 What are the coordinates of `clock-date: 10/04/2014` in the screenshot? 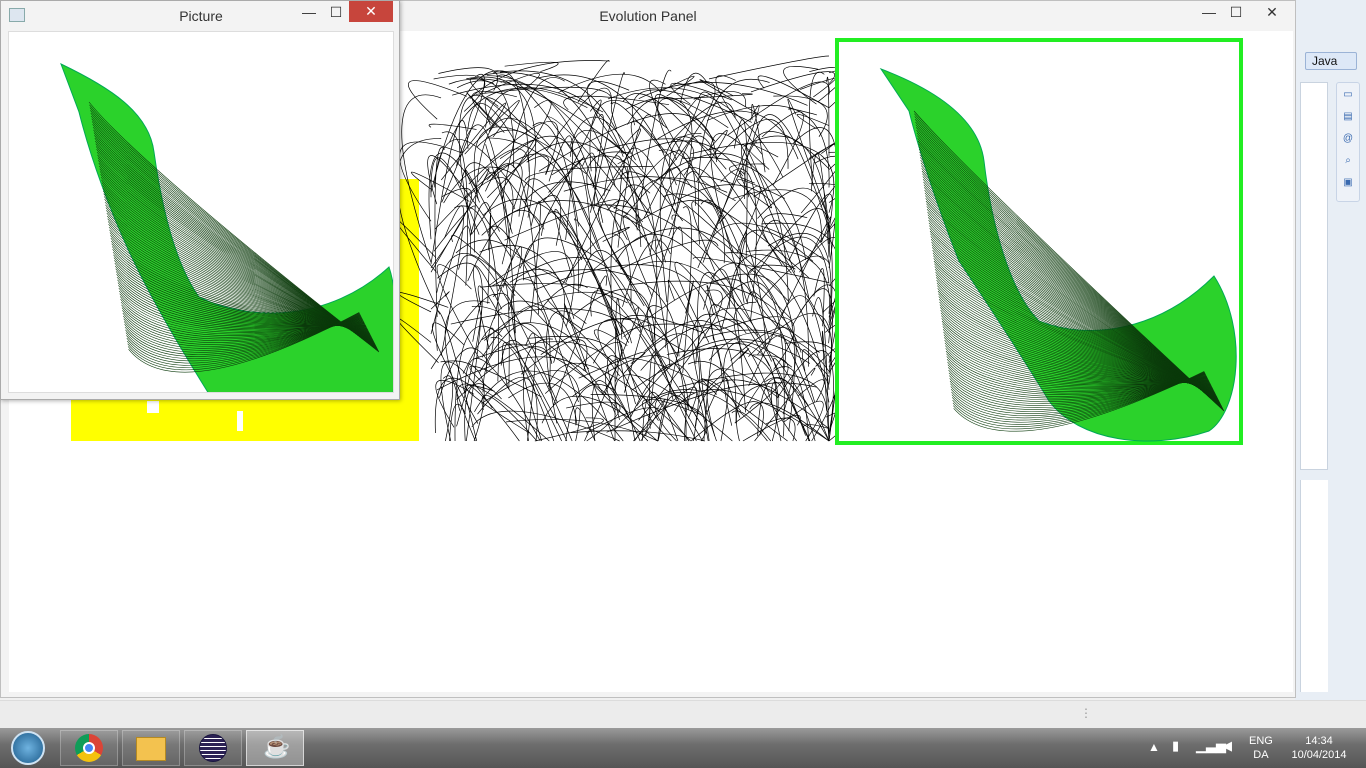 It's located at (1319, 755).